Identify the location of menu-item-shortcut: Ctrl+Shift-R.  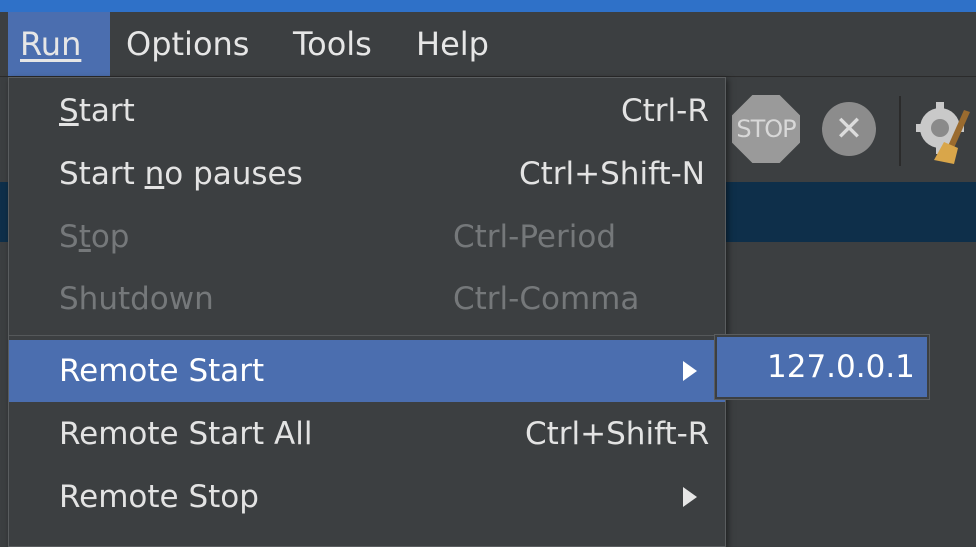
(617, 434).